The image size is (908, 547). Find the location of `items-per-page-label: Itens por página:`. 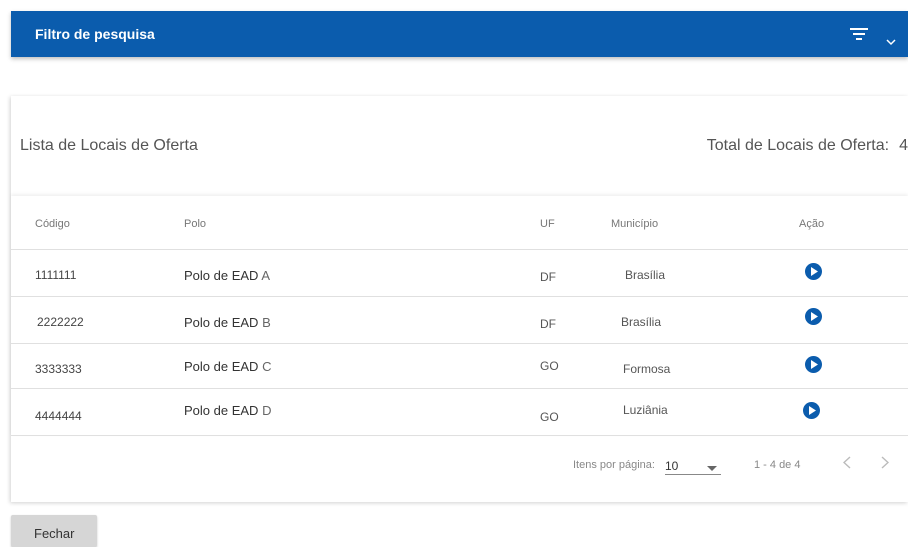

items-per-page-label: Itens por página: is located at coordinates (614, 465).